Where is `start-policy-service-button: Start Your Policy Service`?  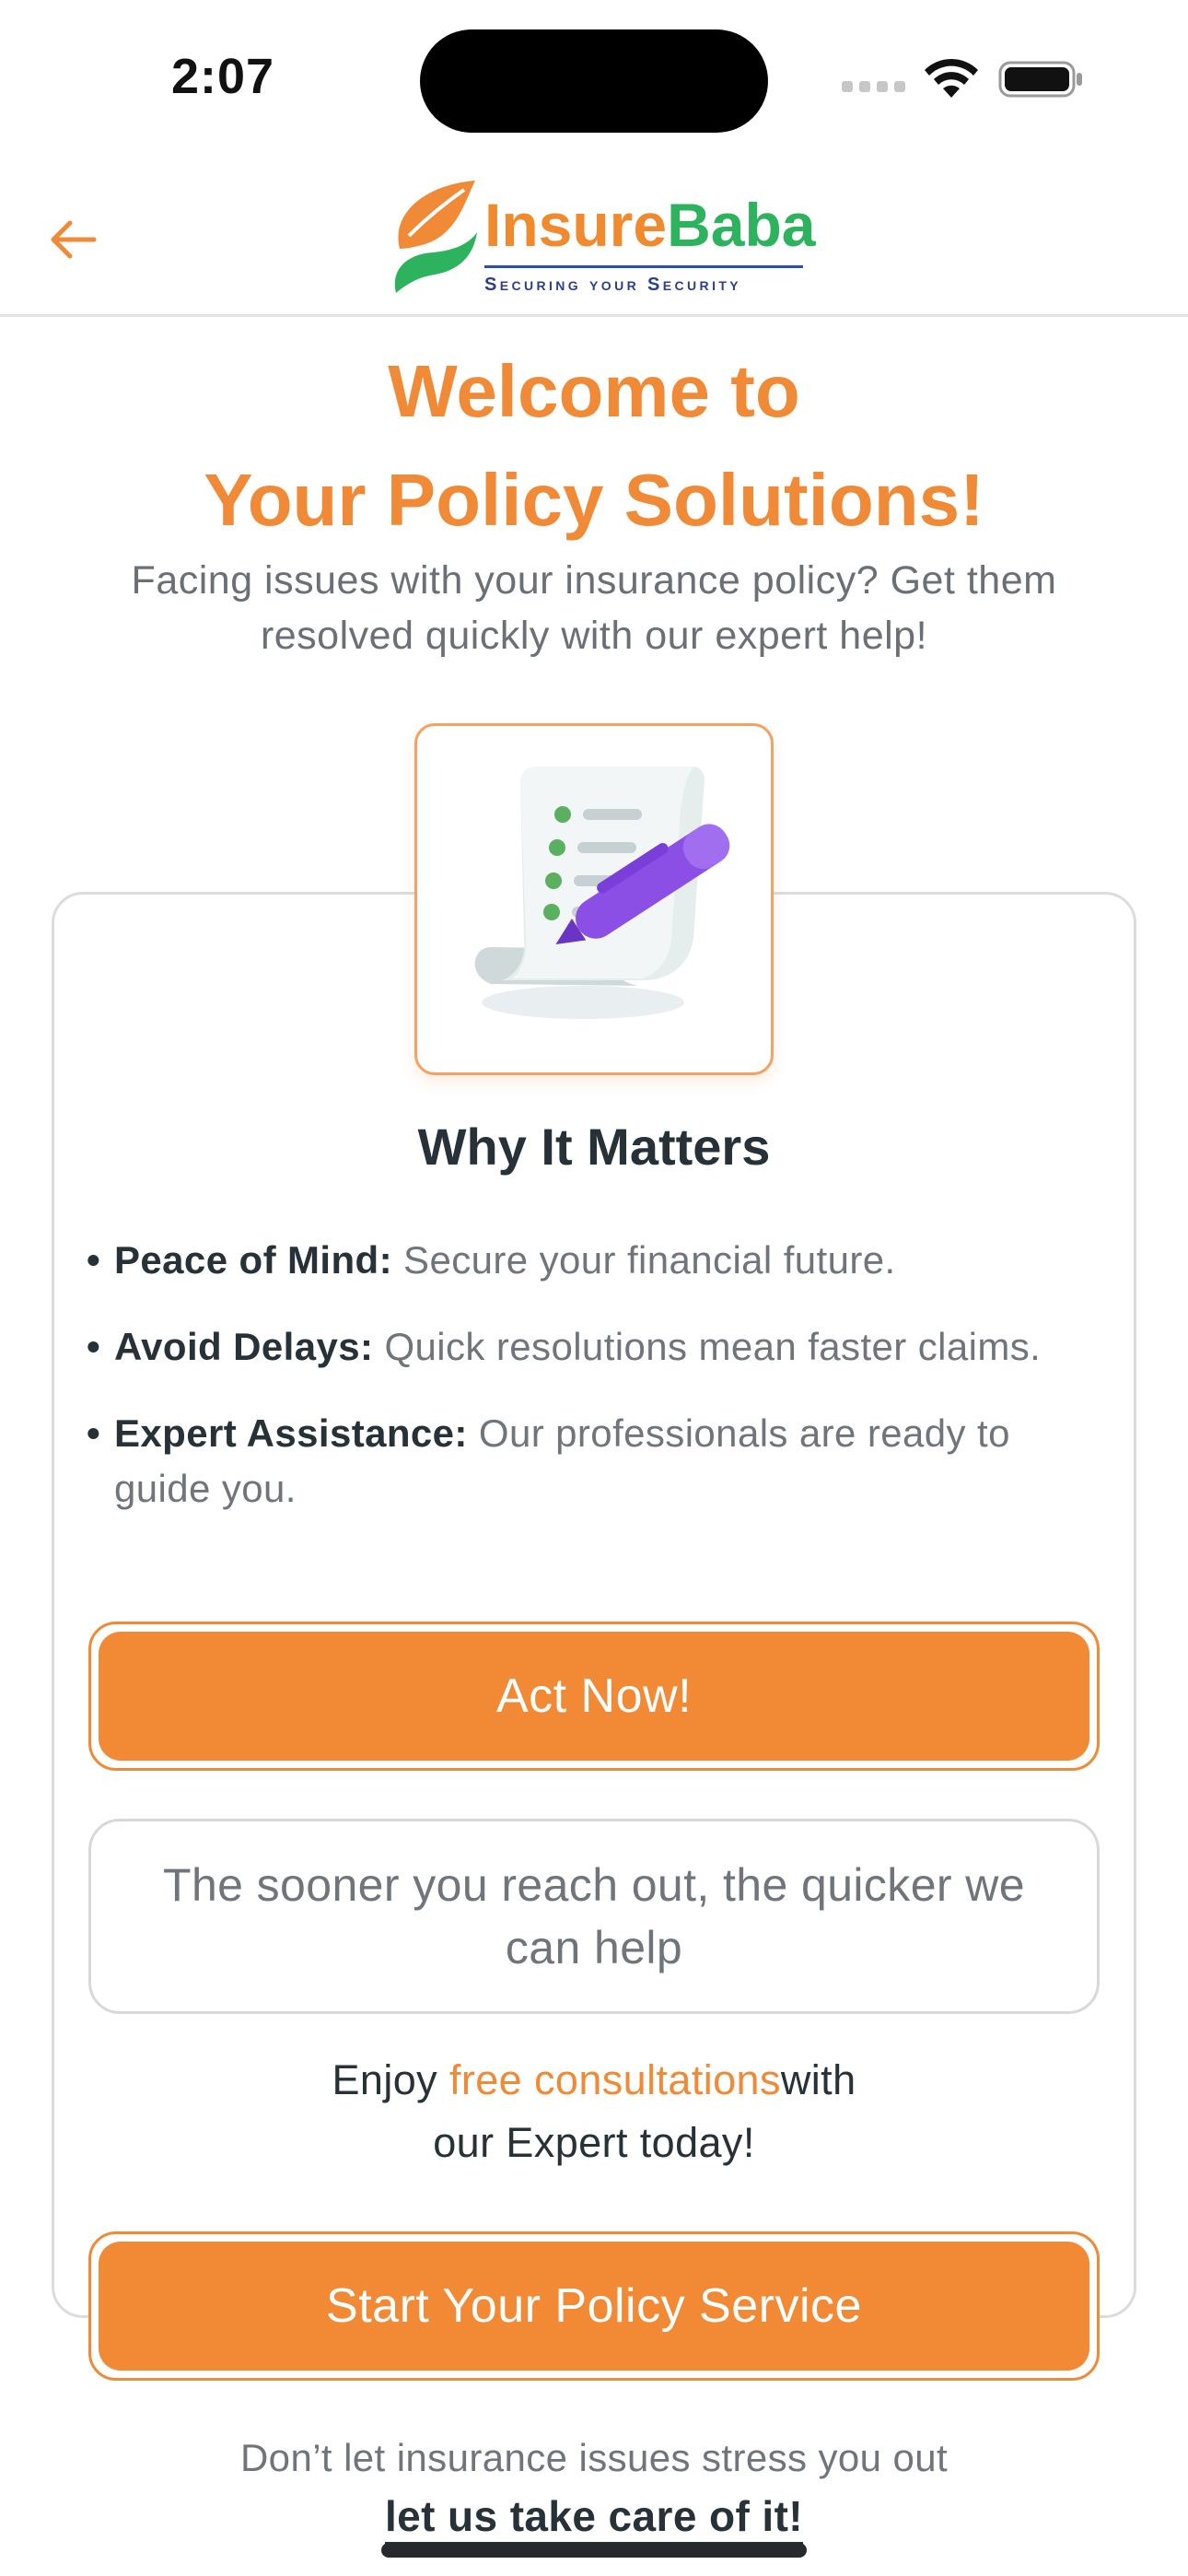 start-policy-service-button: Start Your Policy Service is located at coordinates (594, 2306).